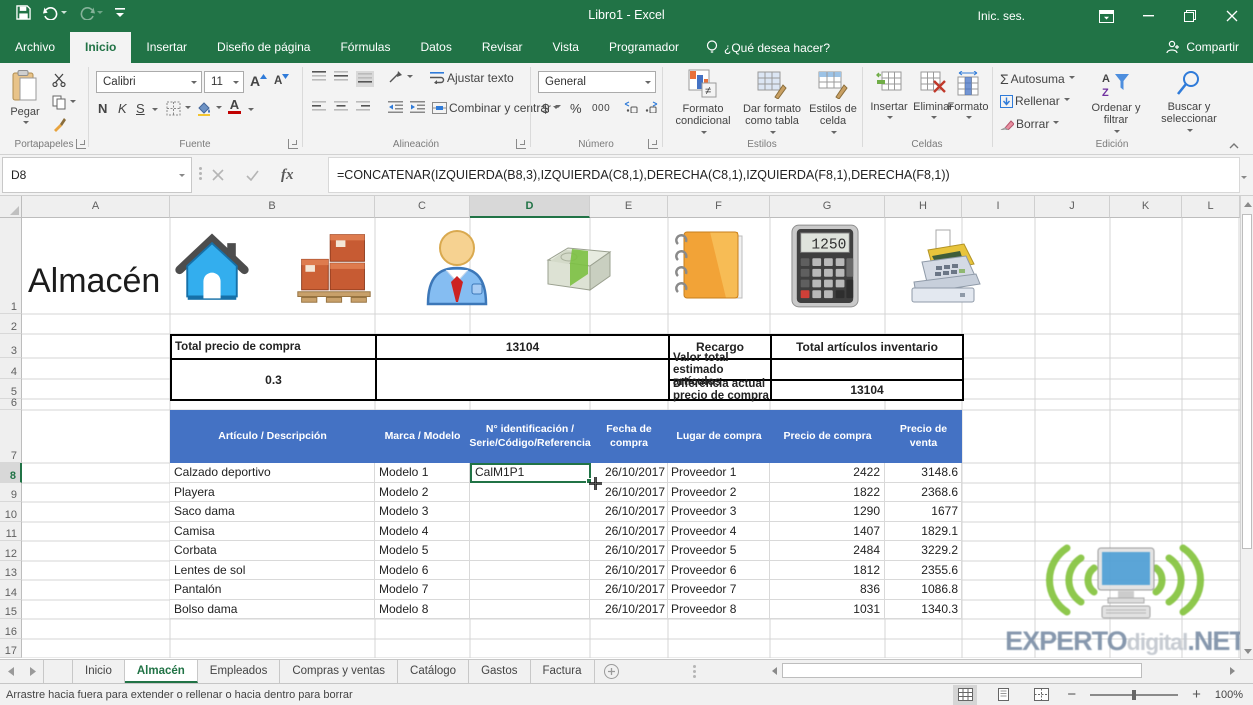  I want to click on cell-lugar: Proveedor 7, so click(719, 589).